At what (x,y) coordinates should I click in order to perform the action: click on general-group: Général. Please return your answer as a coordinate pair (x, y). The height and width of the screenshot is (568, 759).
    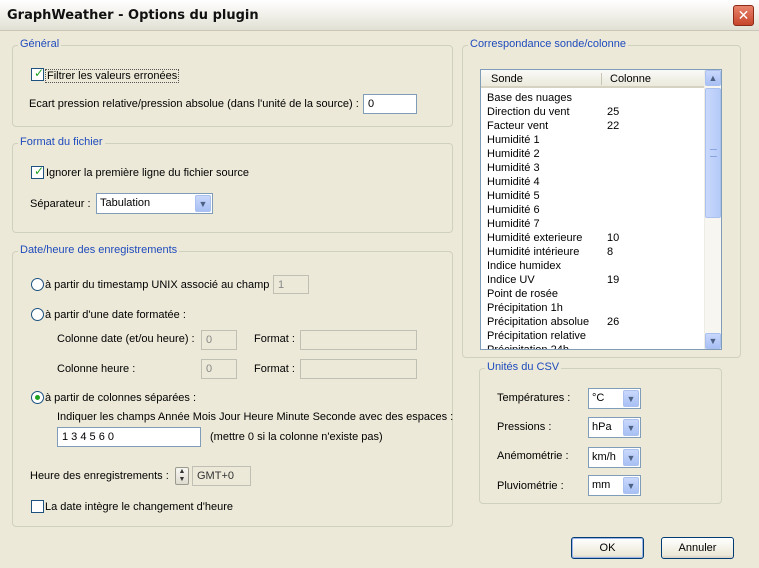
    Looking at the image, I should click on (232, 82).